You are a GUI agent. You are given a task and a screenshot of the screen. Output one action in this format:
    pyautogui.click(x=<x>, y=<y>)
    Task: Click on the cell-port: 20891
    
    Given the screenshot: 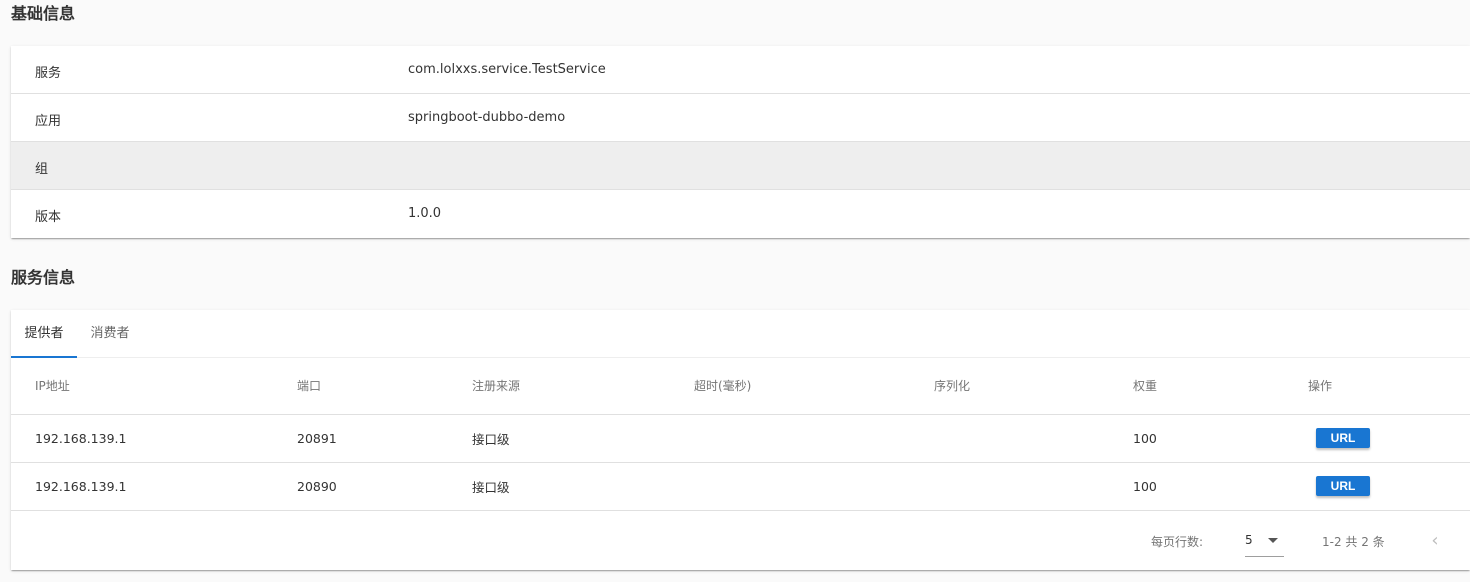 What is the action you would take?
    pyautogui.click(x=384, y=438)
    